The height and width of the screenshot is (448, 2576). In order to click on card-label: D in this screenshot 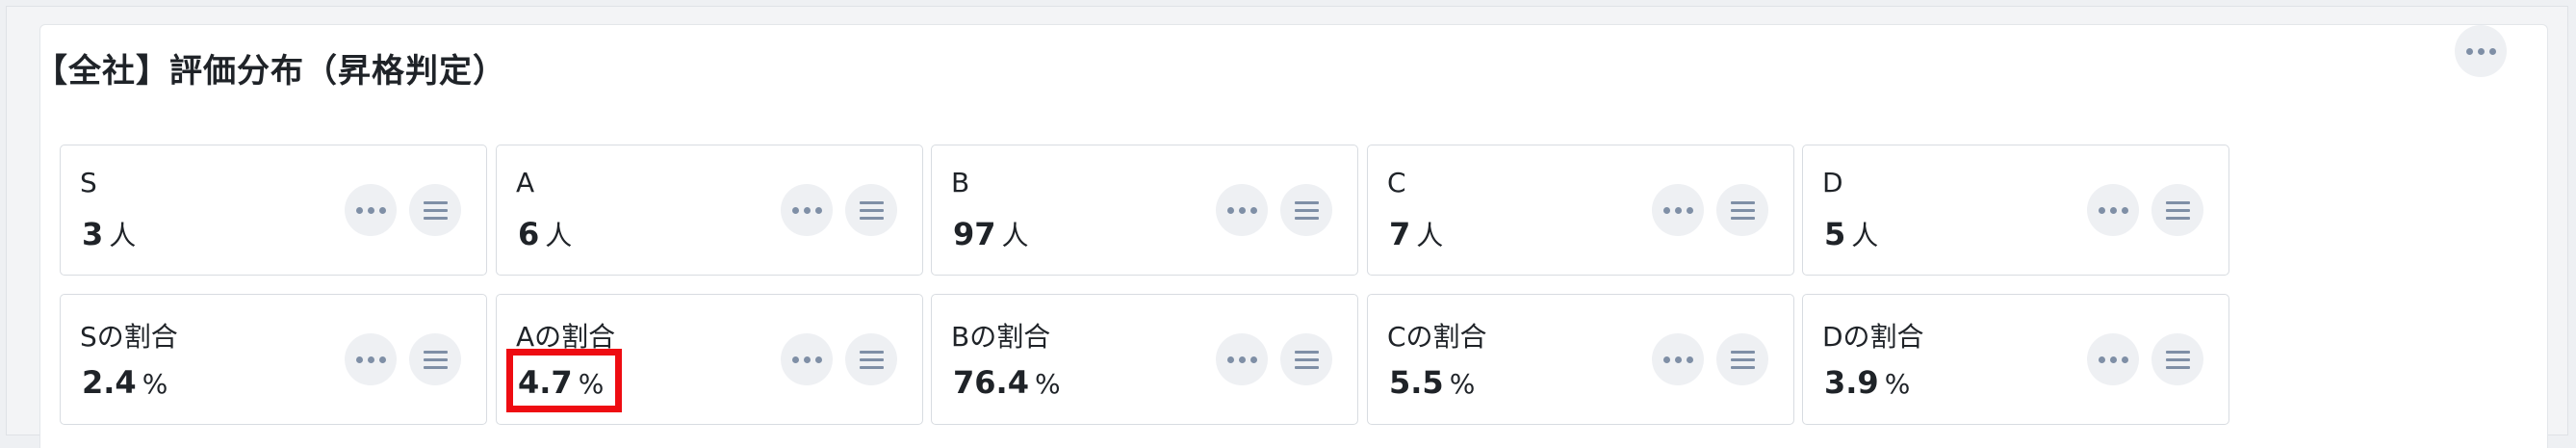, I will do `click(1833, 183)`.